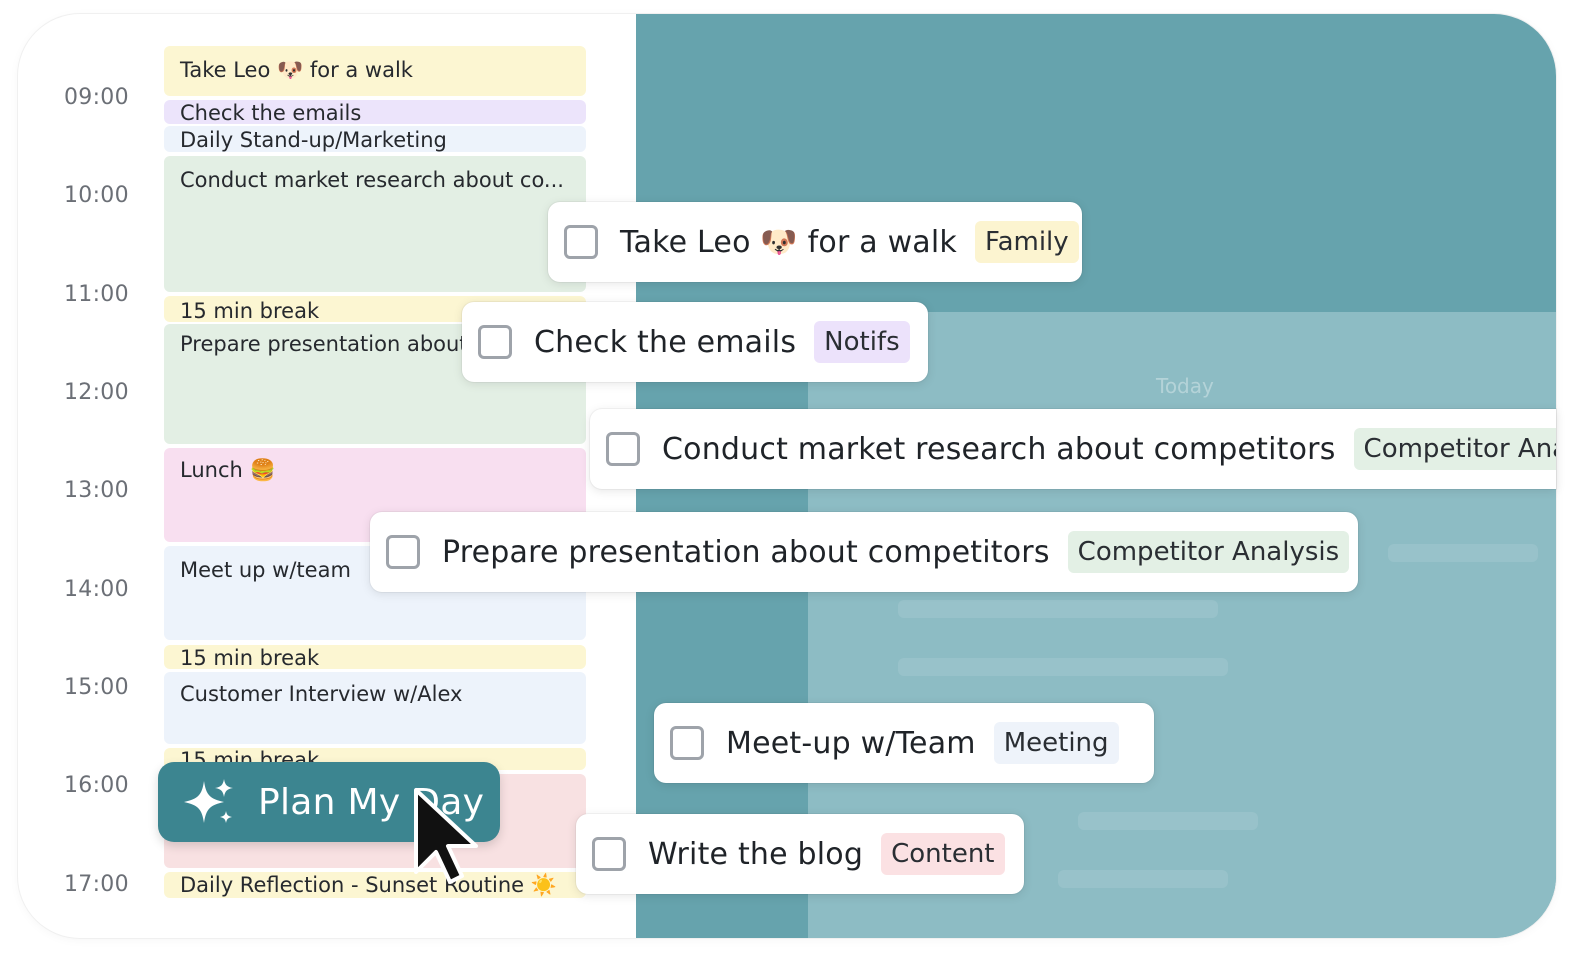 This screenshot has height=958, width=1588. I want to click on calendar-event-reflection: Daily Reflection - Sunset Routine ☀️, so click(375, 885).